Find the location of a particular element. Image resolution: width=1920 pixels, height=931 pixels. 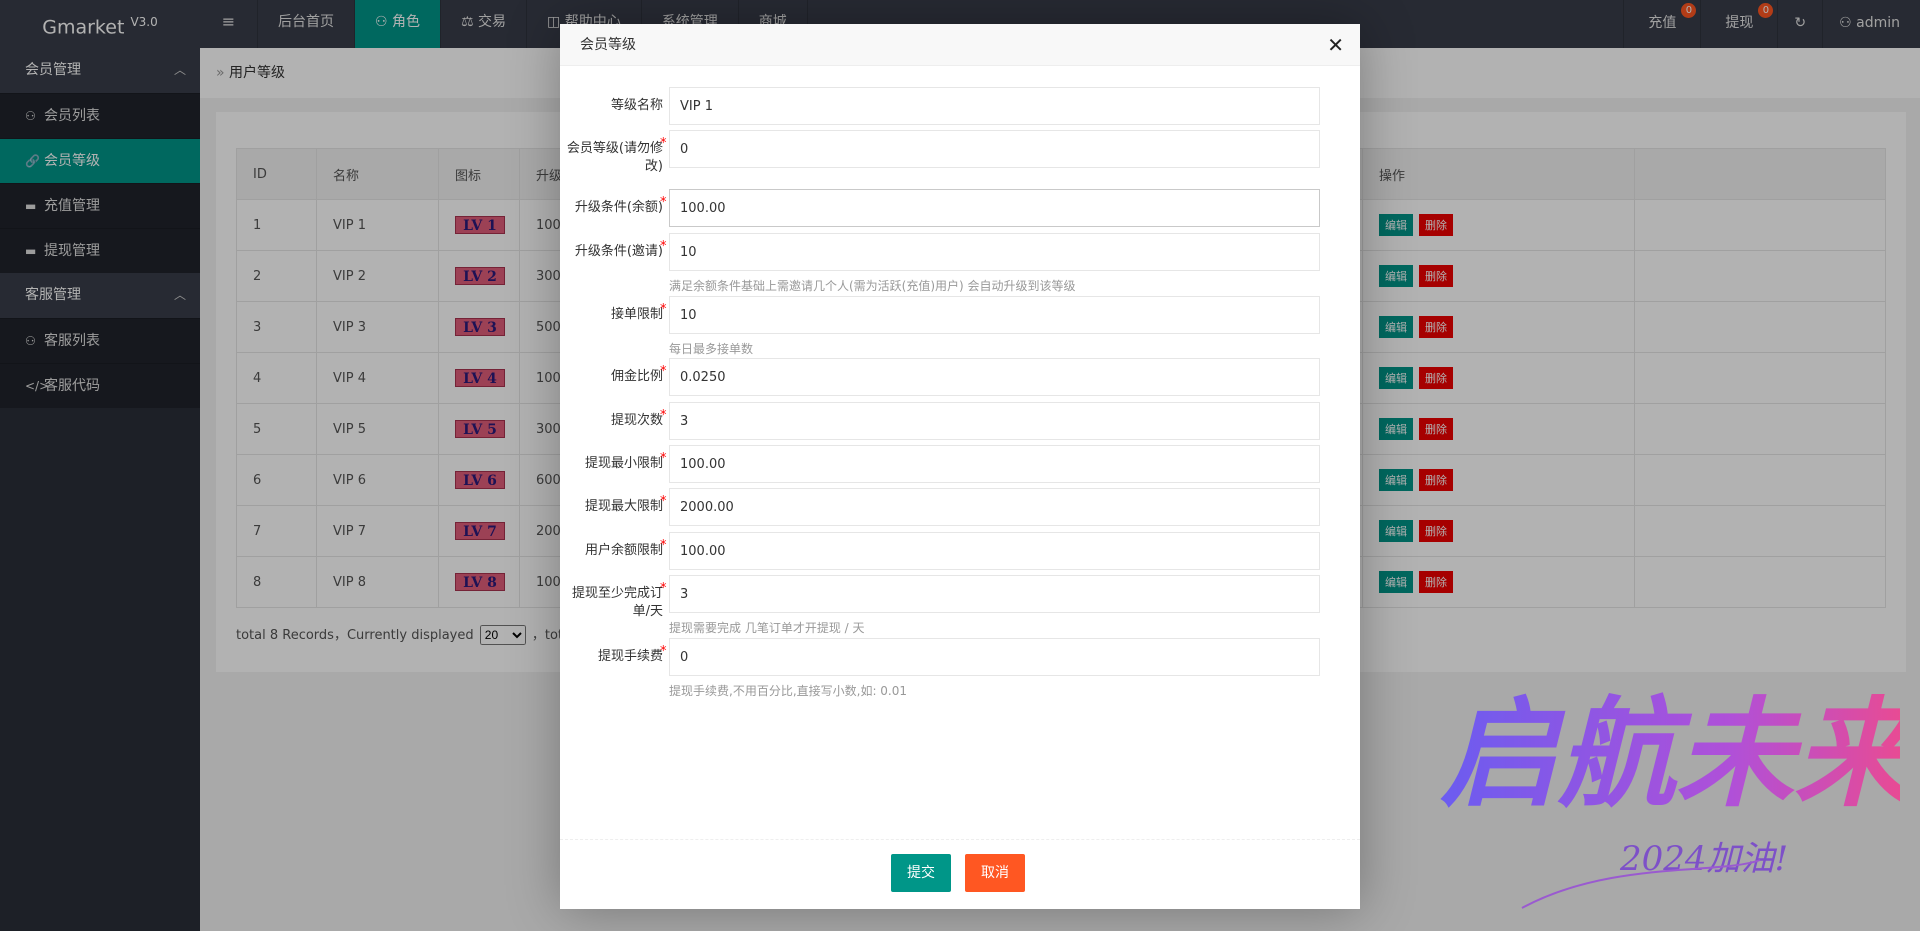

field-label: 会员等级(请勿修改) is located at coordinates (614, 157).